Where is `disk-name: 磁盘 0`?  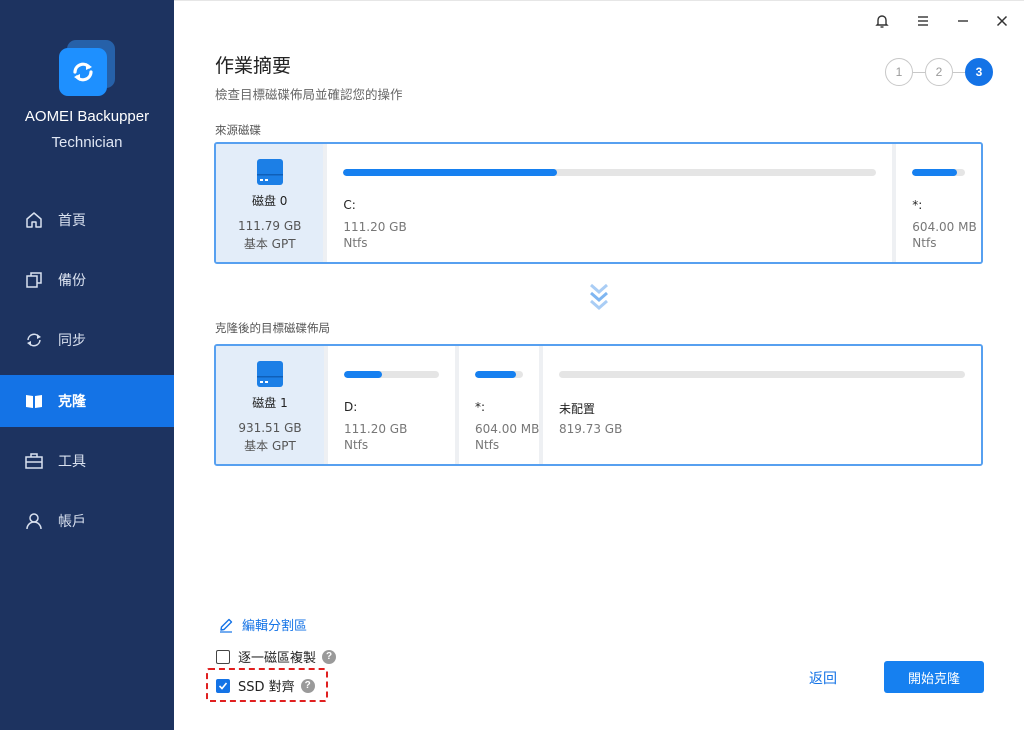 disk-name: 磁盘 0 is located at coordinates (269, 201).